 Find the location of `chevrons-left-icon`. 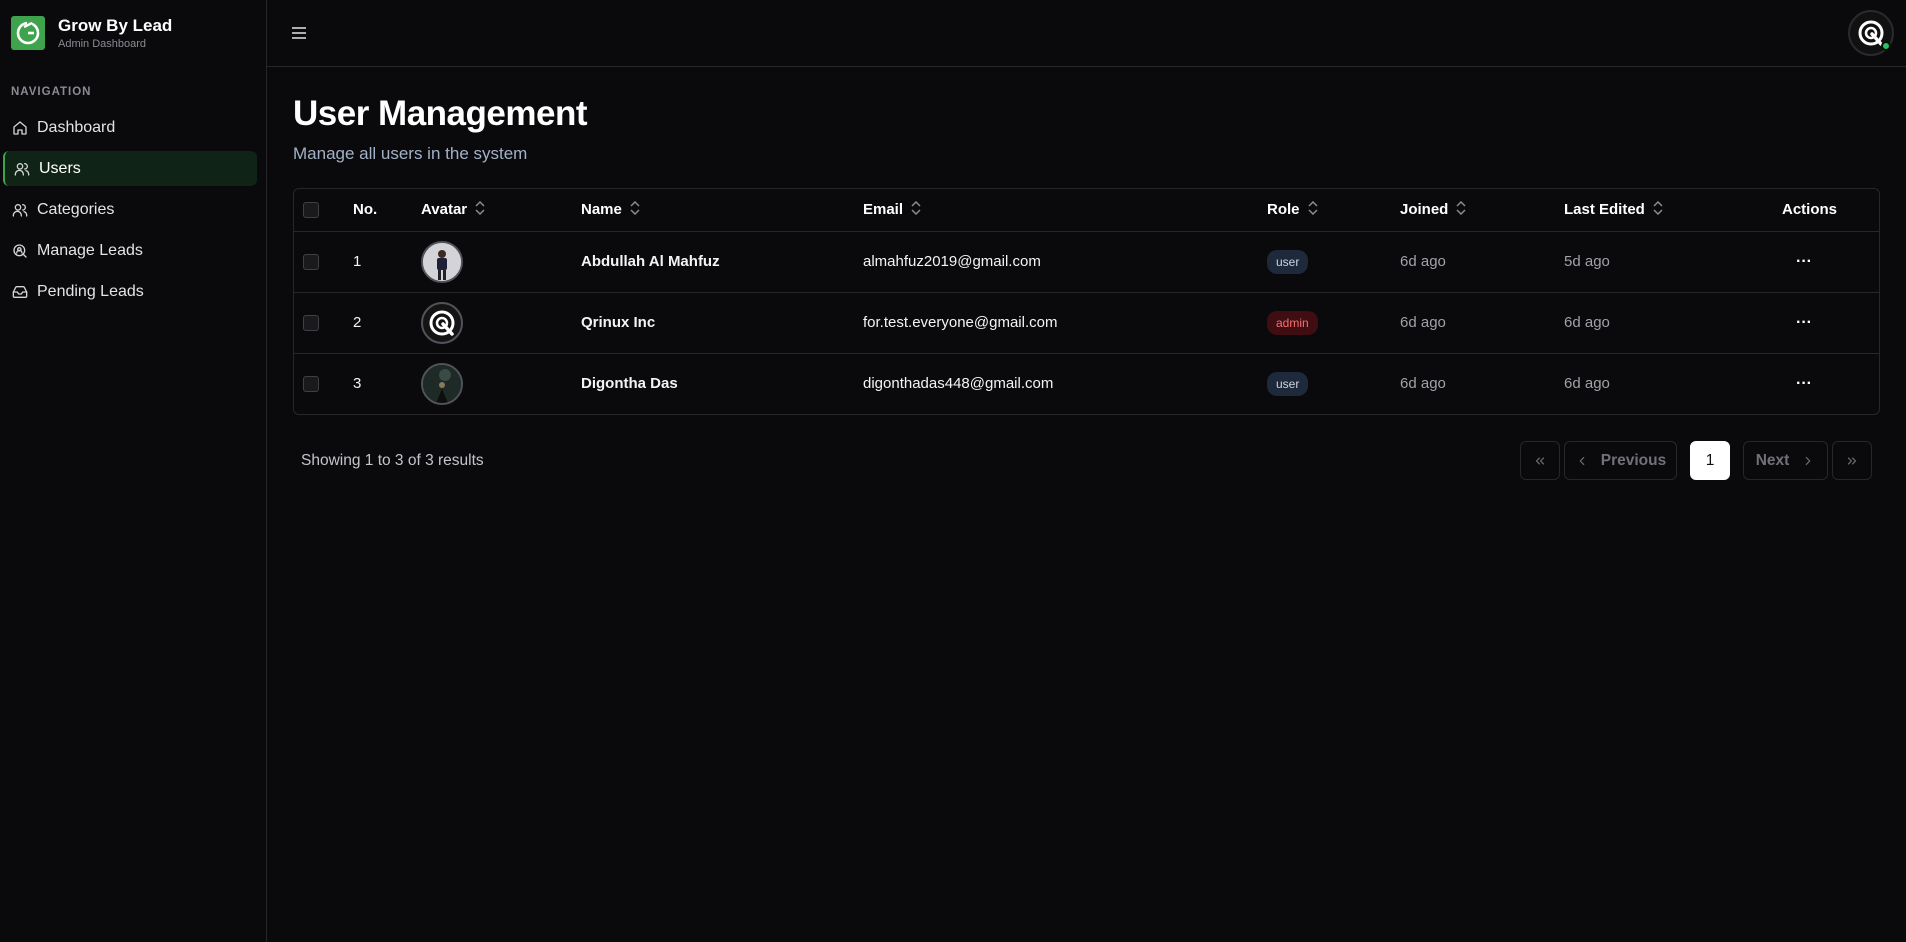

chevrons-left-icon is located at coordinates (1540, 460).